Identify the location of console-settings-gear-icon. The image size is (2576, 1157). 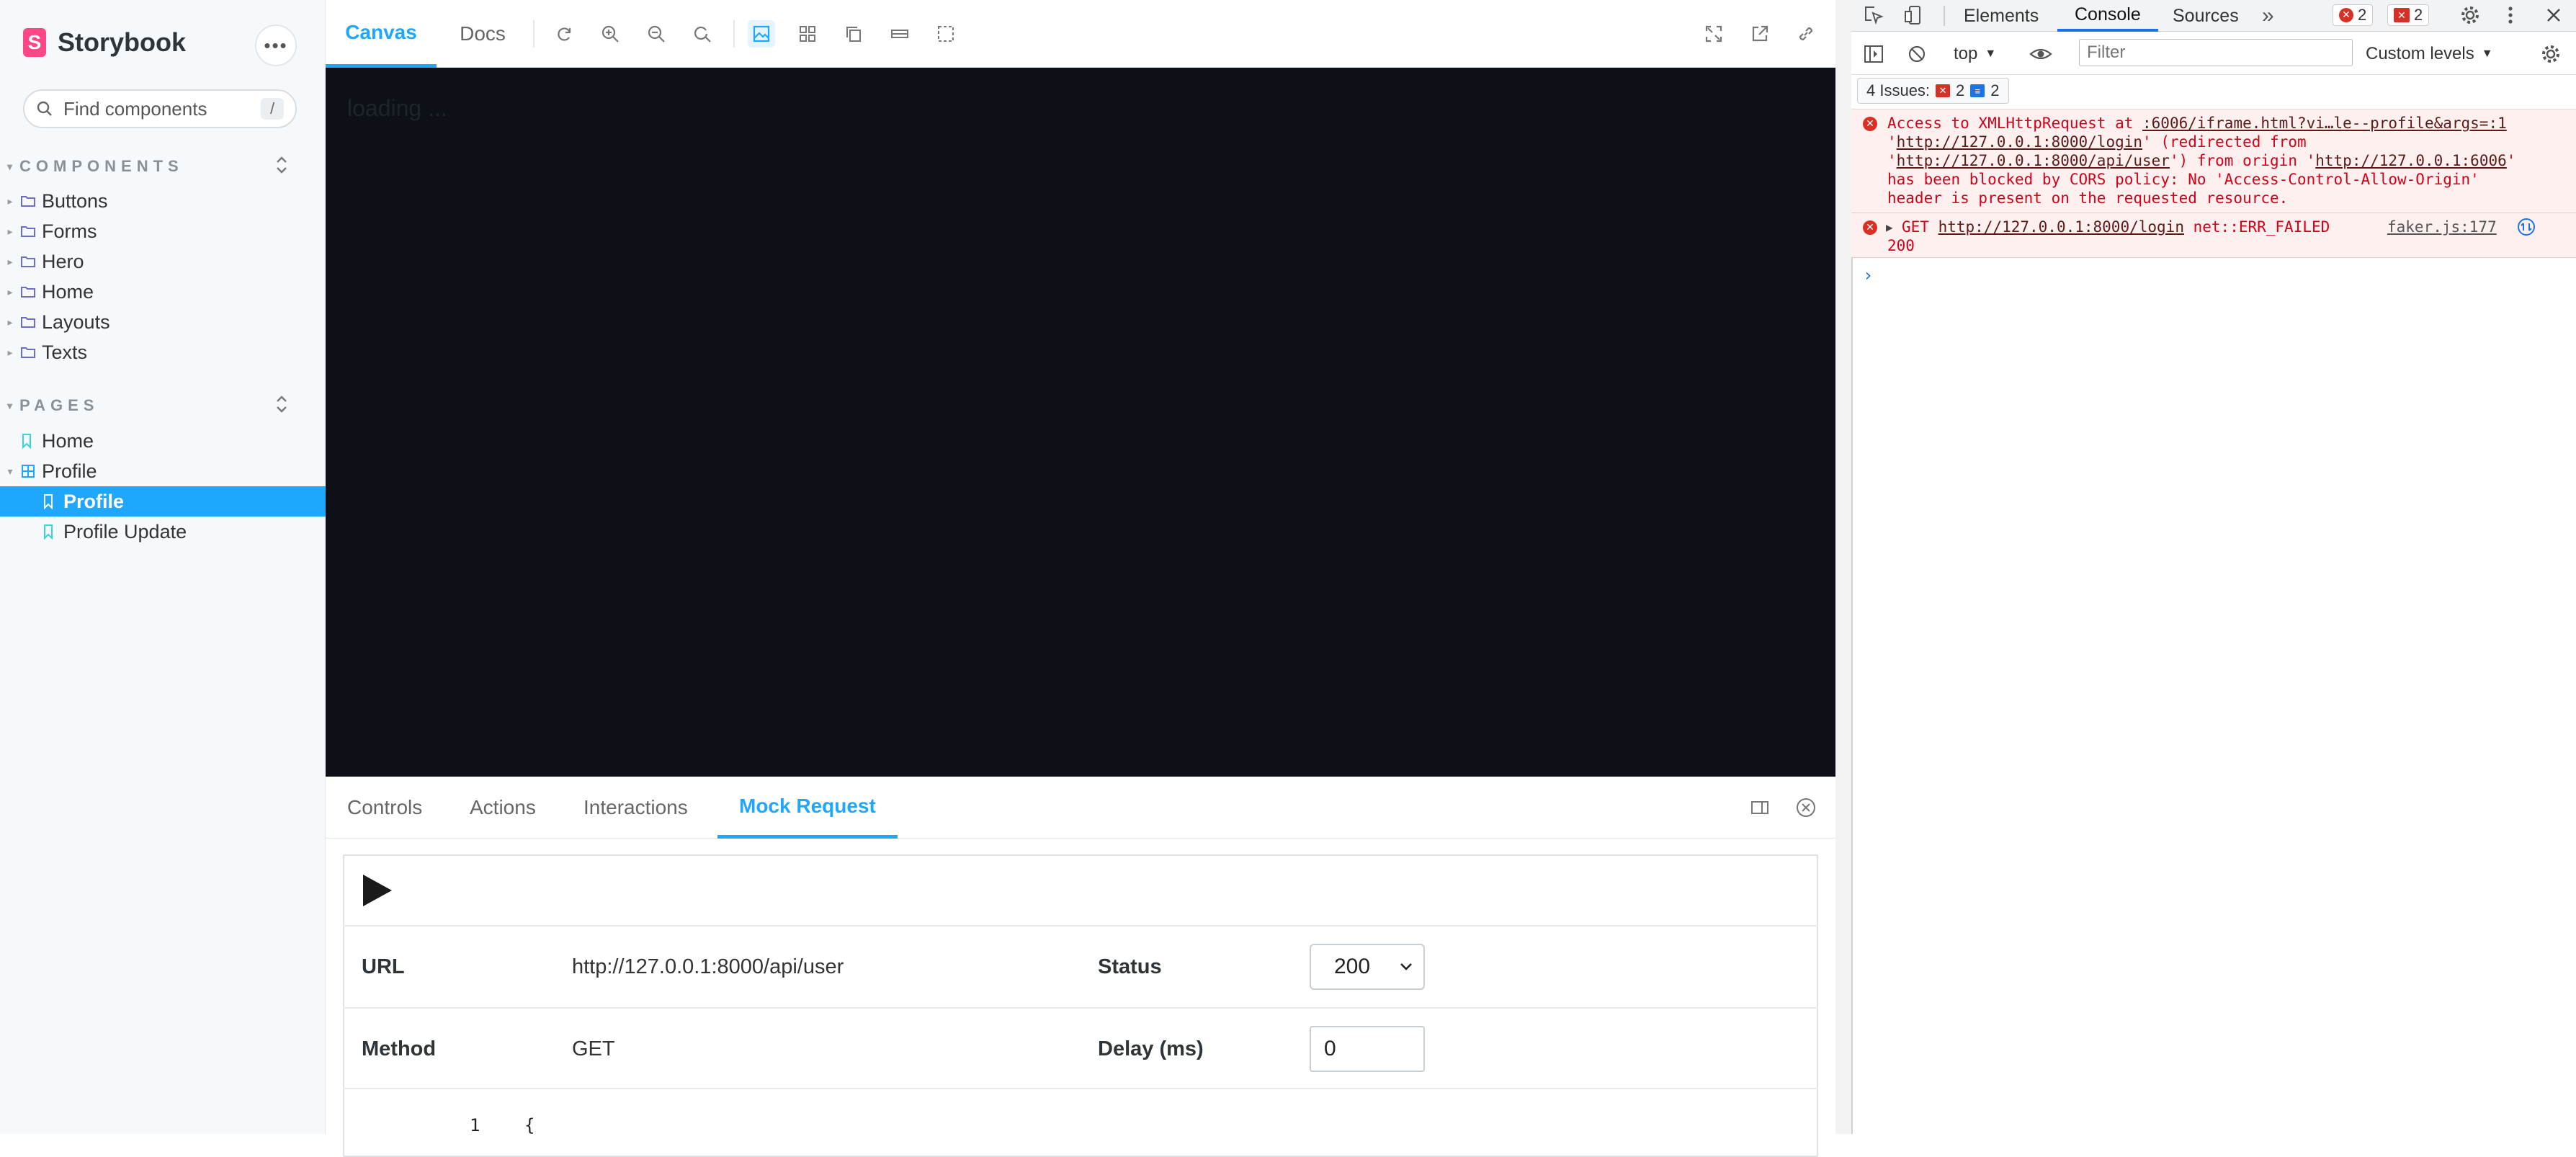
(2550, 54).